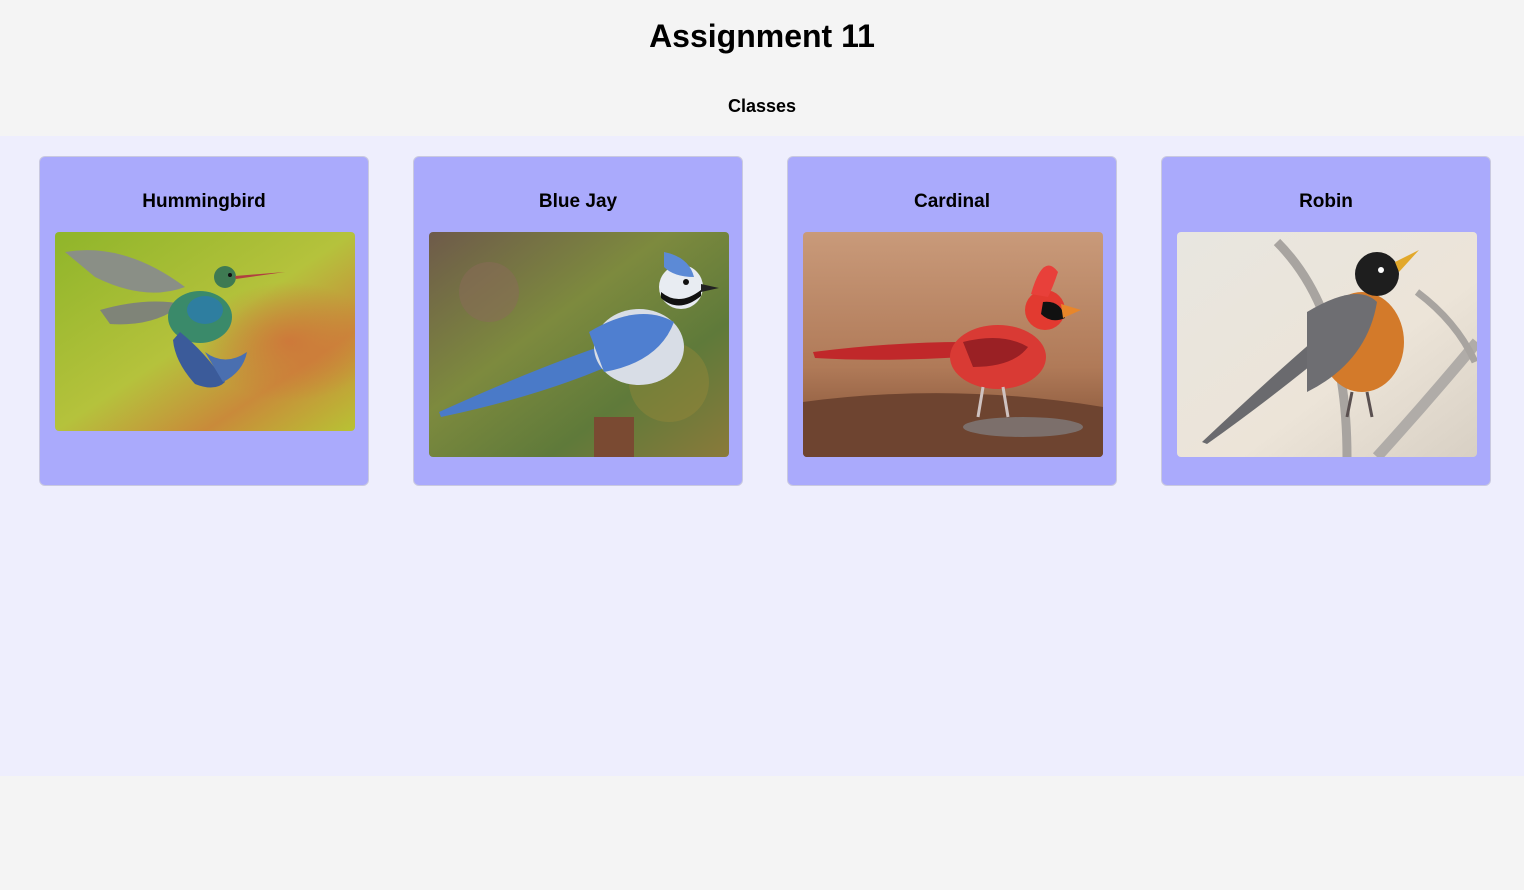 The width and height of the screenshot is (1524, 890). I want to click on card-blue-jay: Blue Jay, so click(578, 321).